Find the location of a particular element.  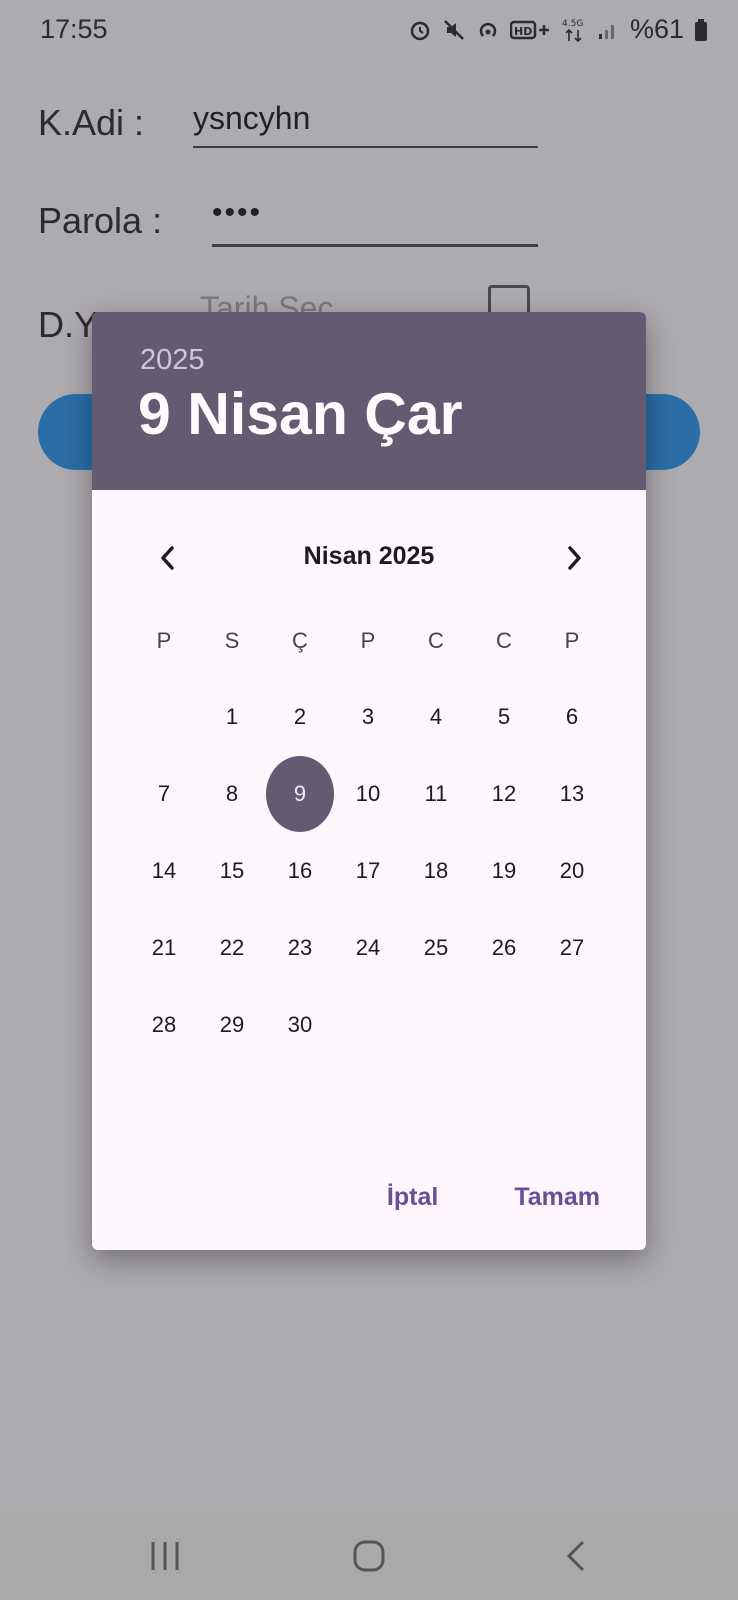

day-cell: 4 is located at coordinates (436, 716).